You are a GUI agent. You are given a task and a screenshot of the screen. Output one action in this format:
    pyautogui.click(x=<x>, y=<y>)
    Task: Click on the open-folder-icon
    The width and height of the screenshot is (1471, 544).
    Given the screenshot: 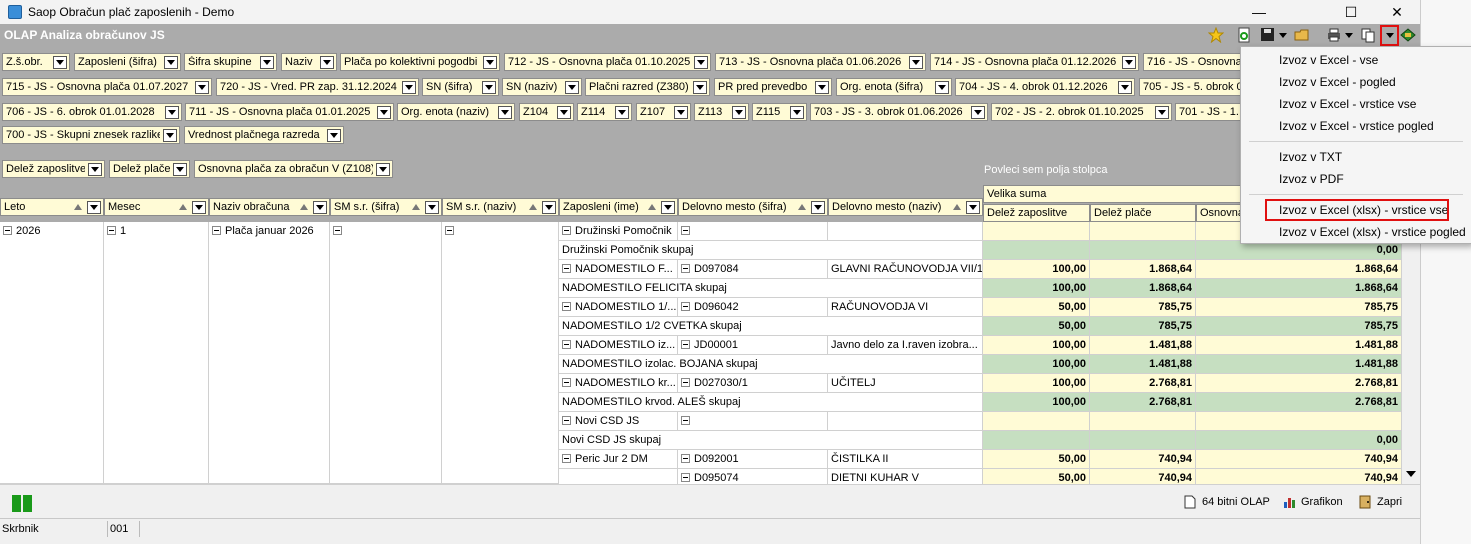 What is the action you would take?
    pyautogui.click(x=1302, y=35)
    